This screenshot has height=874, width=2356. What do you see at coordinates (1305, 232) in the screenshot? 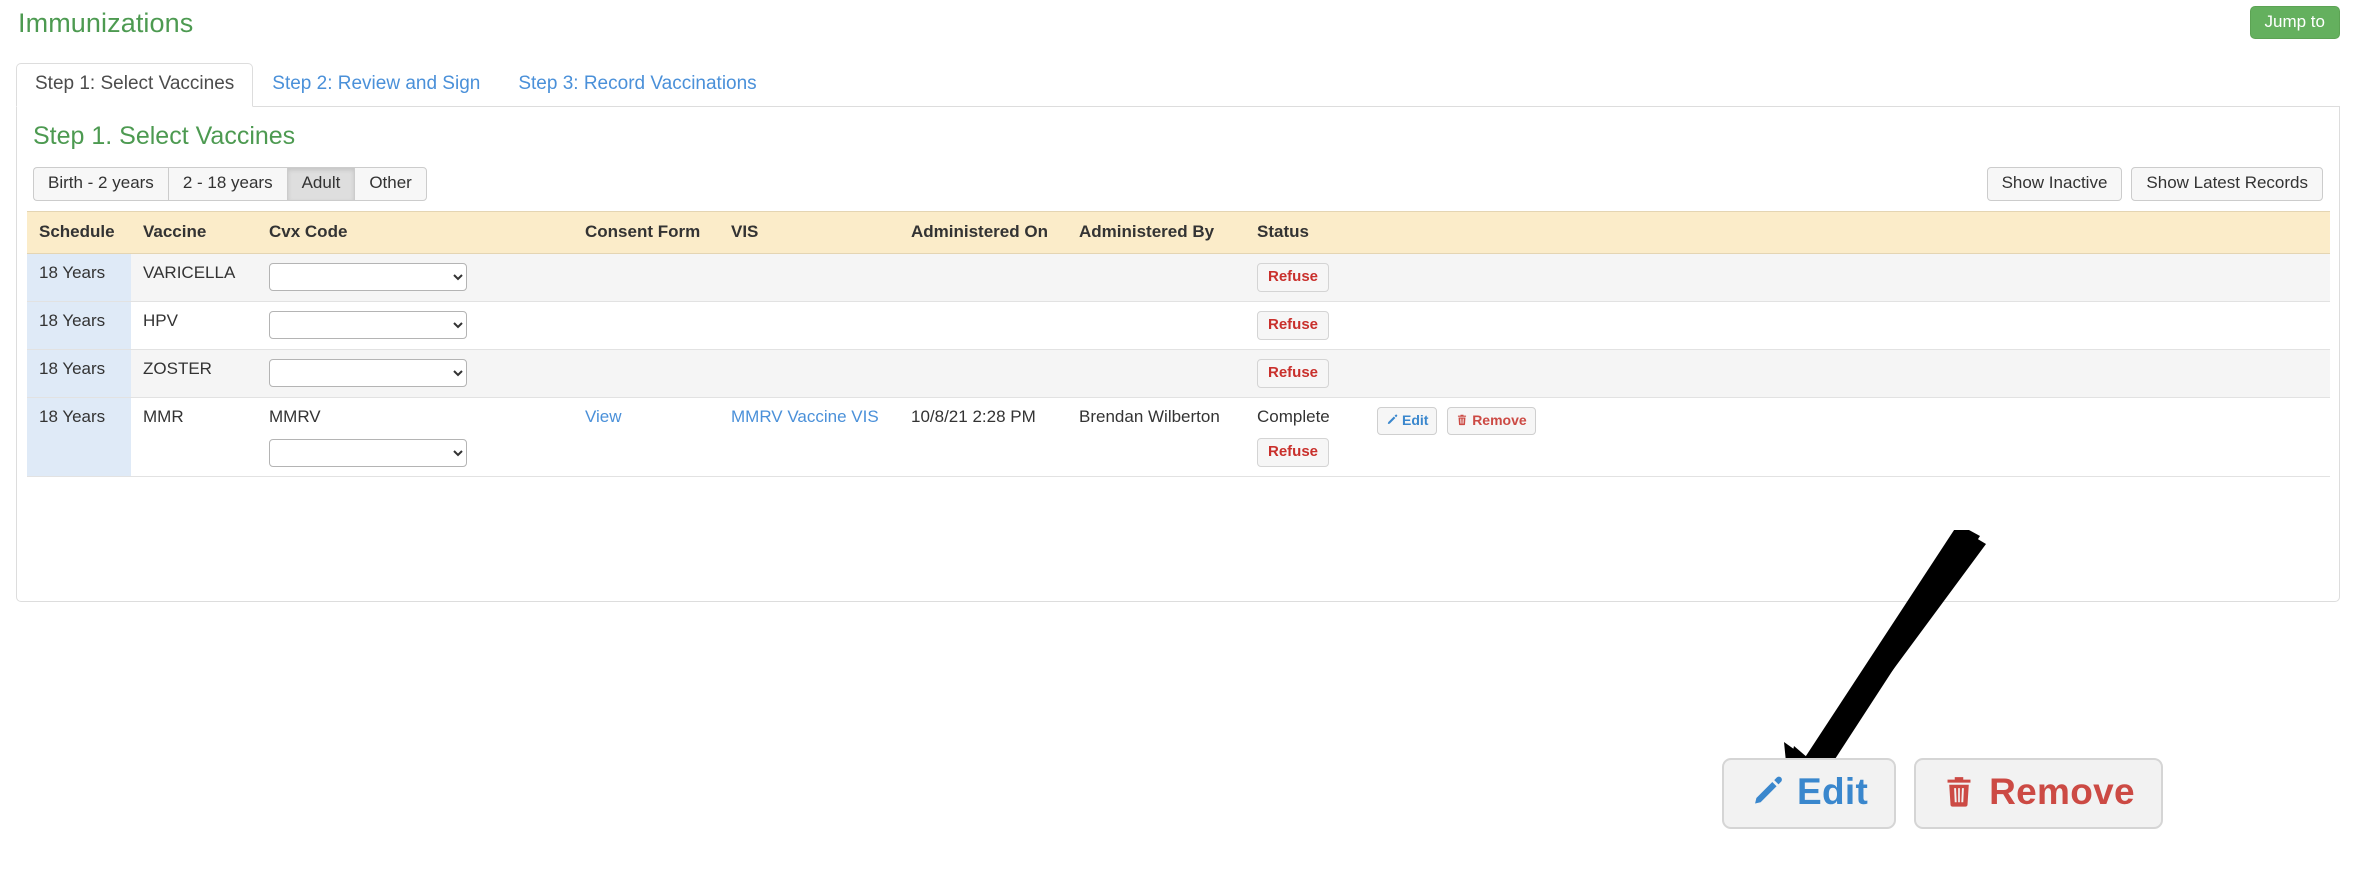
I see `column-header-status: Status` at bounding box center [1305, 232].